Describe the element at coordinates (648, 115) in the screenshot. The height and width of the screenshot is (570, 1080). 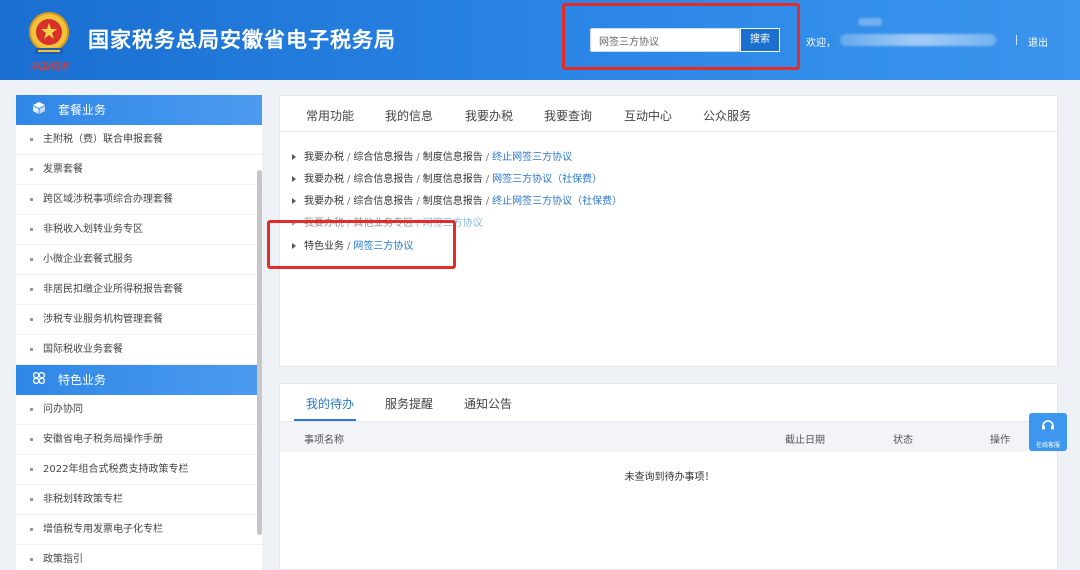
I see `tab-interaction-center: 互动中心` at that location.